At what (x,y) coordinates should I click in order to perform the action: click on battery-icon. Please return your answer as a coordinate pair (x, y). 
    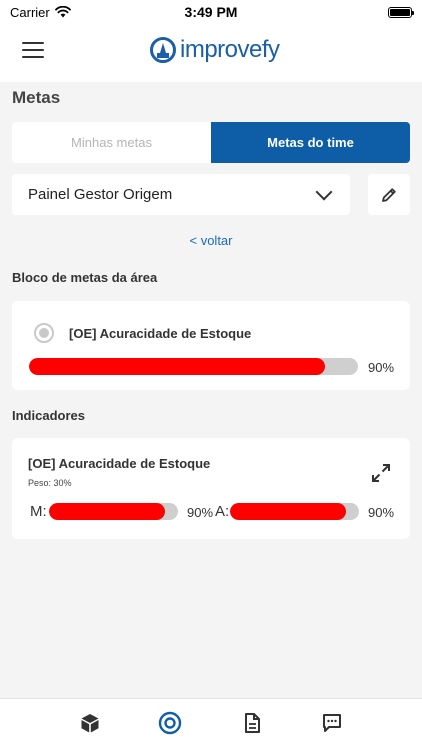
    Looking at the image, I should click on (401, 12).